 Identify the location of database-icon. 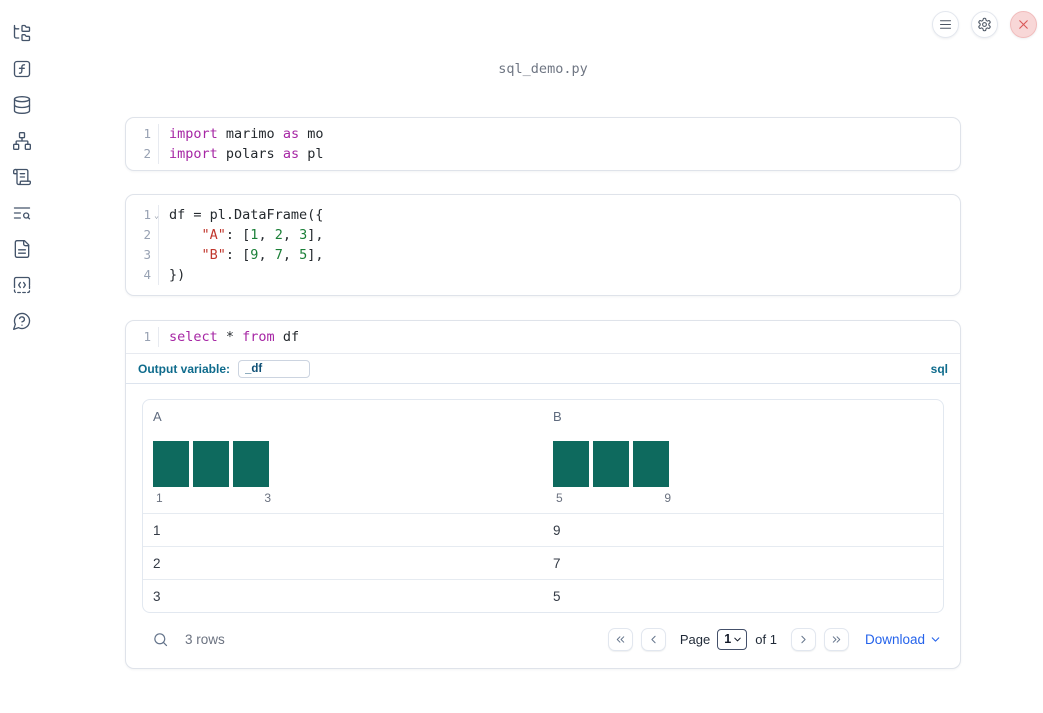
(22, 105).